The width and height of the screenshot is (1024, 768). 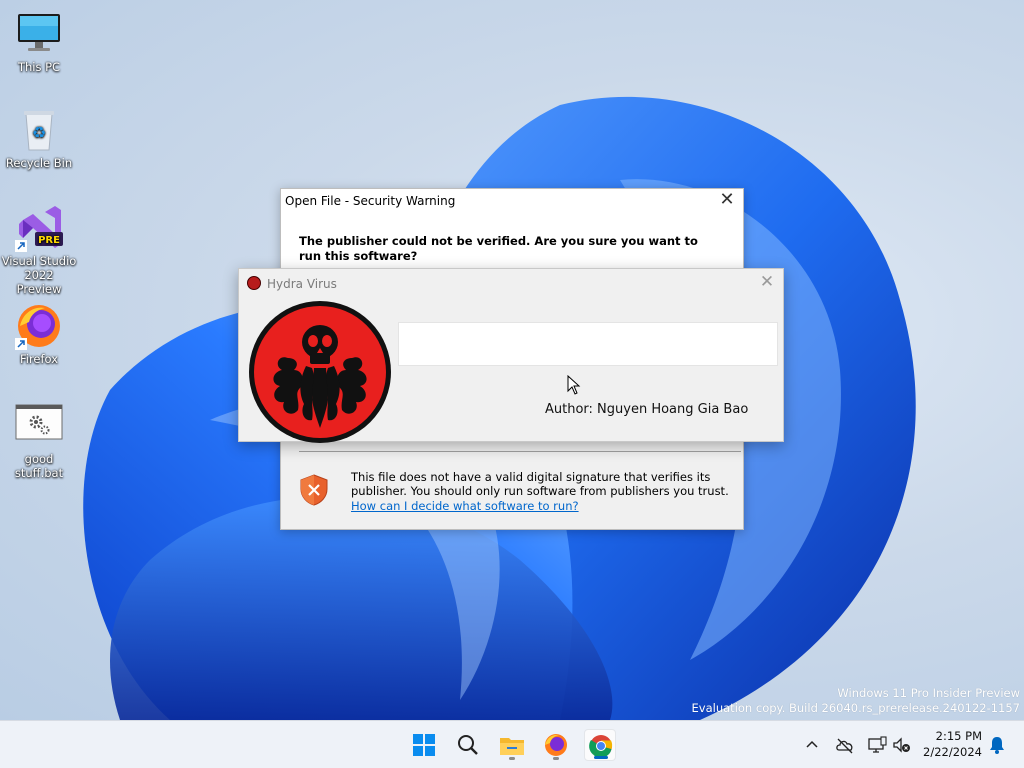 What do you see at coordinates (511, 283) in the screenshot?
I see `hydra-titlebar: Hydra Virus ✕` at bounding box center [511, 283].